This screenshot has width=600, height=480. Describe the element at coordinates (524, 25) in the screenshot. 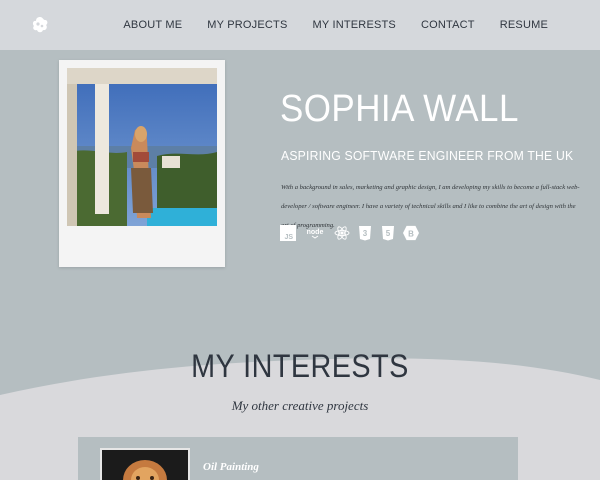

I see `nav-link-resume: RESUME` at that location.